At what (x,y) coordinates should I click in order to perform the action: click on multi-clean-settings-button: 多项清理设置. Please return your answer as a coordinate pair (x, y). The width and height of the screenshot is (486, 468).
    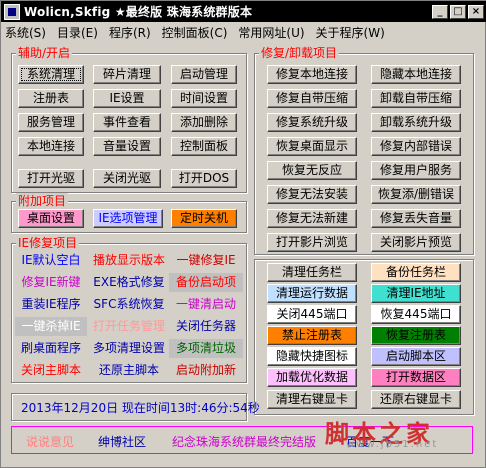
    Looking at the image, I should click on (129, 348).